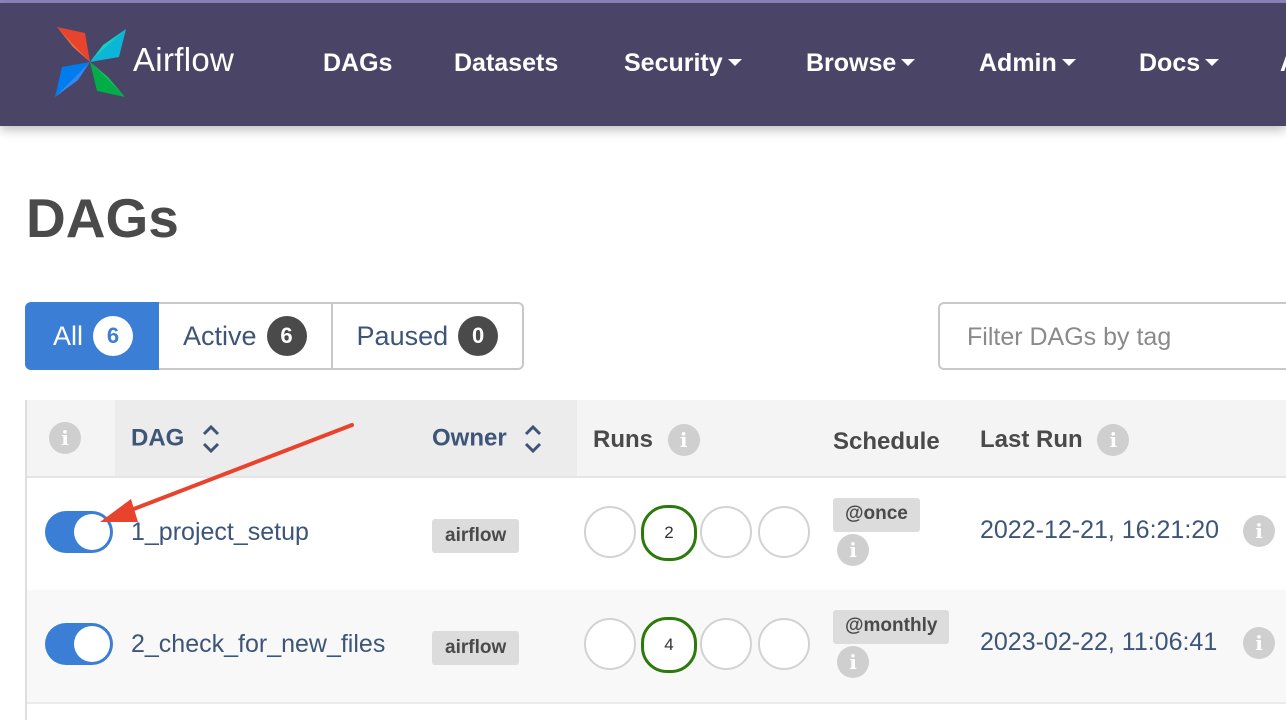  What do you see at coordinates (669, 645) in the screenshot?
I see `run-state-circle-success: 4` at bounding box center [669, 645].